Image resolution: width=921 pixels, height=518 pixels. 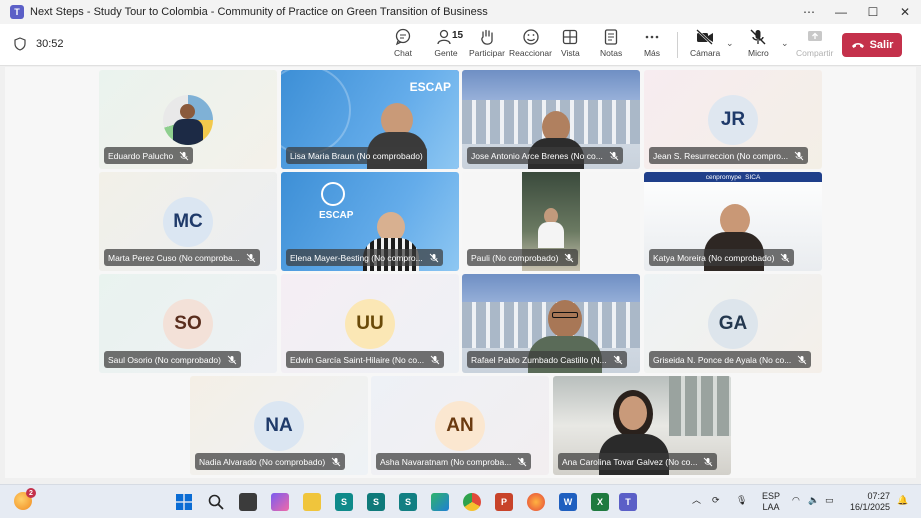 What do you see at coordinates (741, 500) in the screenshot?
I see `mic-muted-tray-icon: 🎙` at bounding box center [741, 500].